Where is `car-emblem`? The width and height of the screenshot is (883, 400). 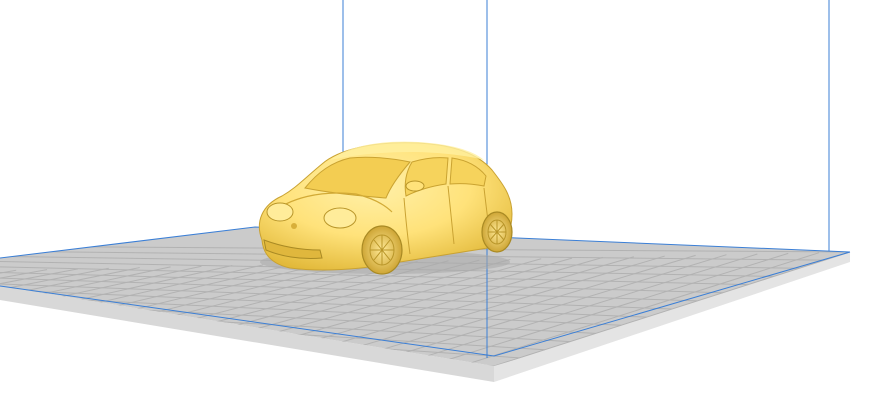
car-emblem is located at coordinates (294, 226).